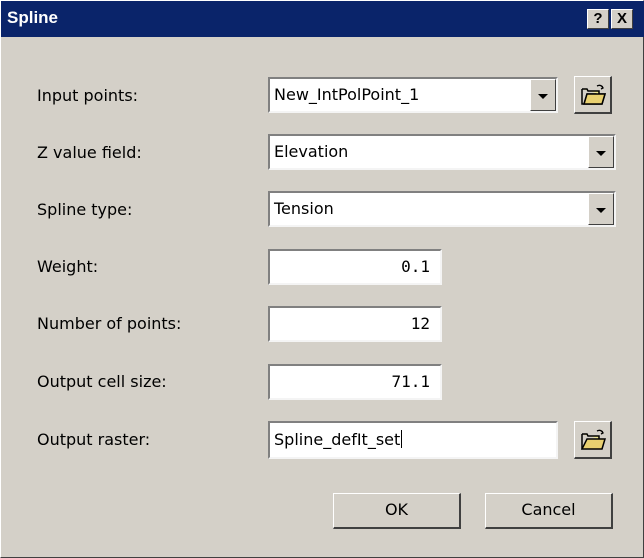  Describe the element at coordinates (337, 439) in the screenshot. I see `output-raster-value: Spline_defIt_set` at that location.